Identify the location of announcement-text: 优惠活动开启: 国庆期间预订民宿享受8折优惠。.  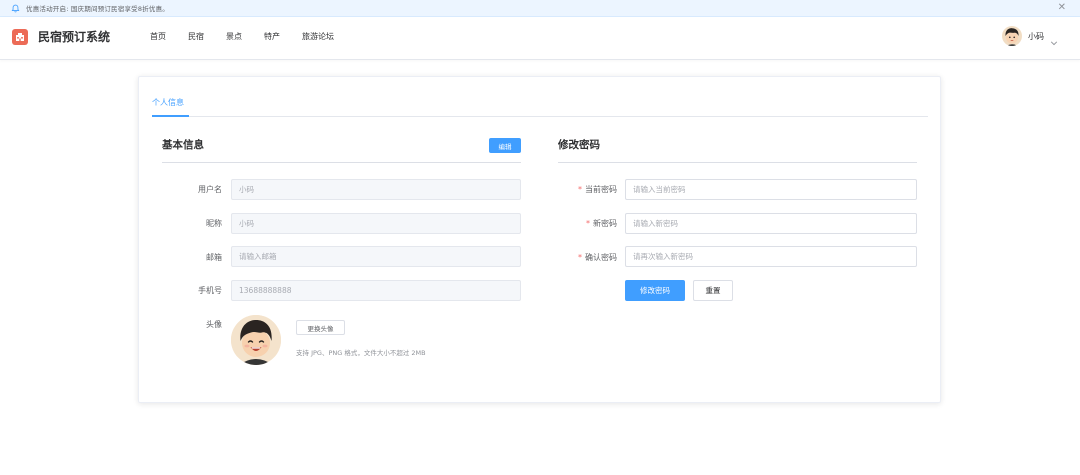
(97, 9).